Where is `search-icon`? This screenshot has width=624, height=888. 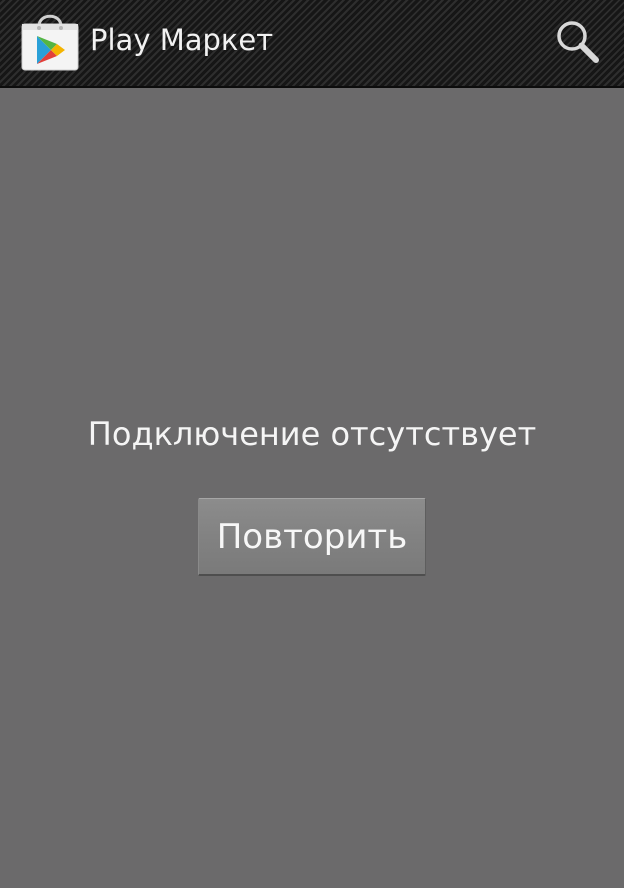
search-icon is located at coordinates (578, 42).